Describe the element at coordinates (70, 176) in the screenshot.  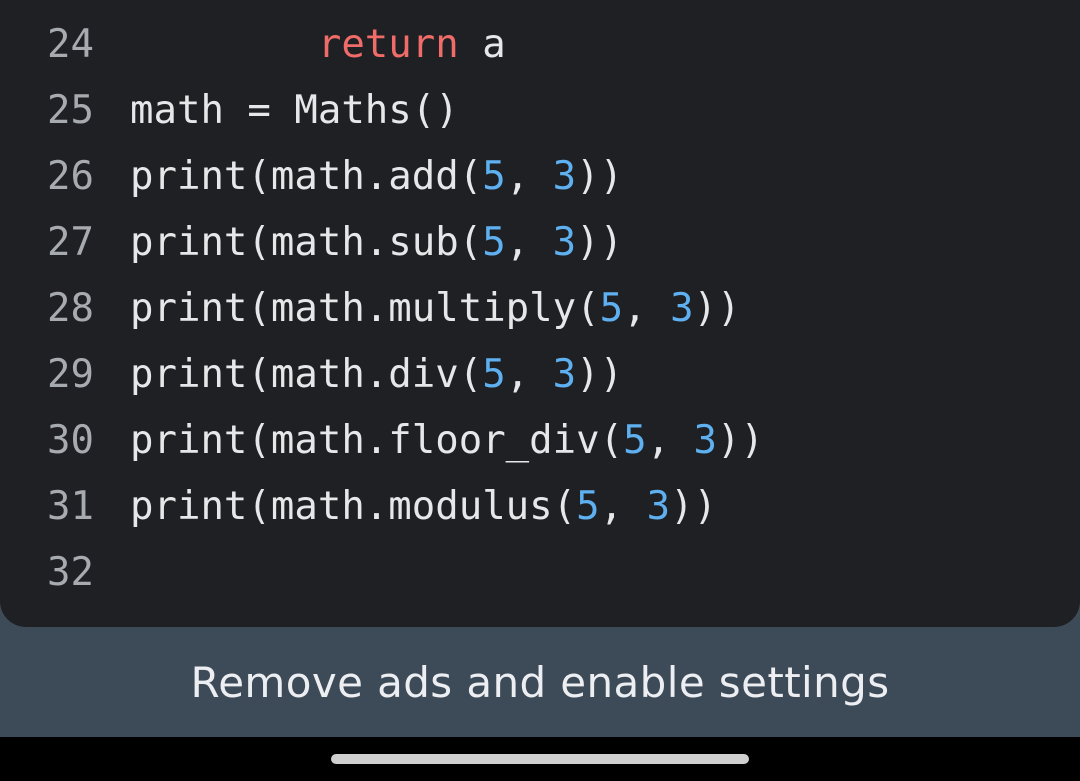
I see `line-number: 26` at that location.